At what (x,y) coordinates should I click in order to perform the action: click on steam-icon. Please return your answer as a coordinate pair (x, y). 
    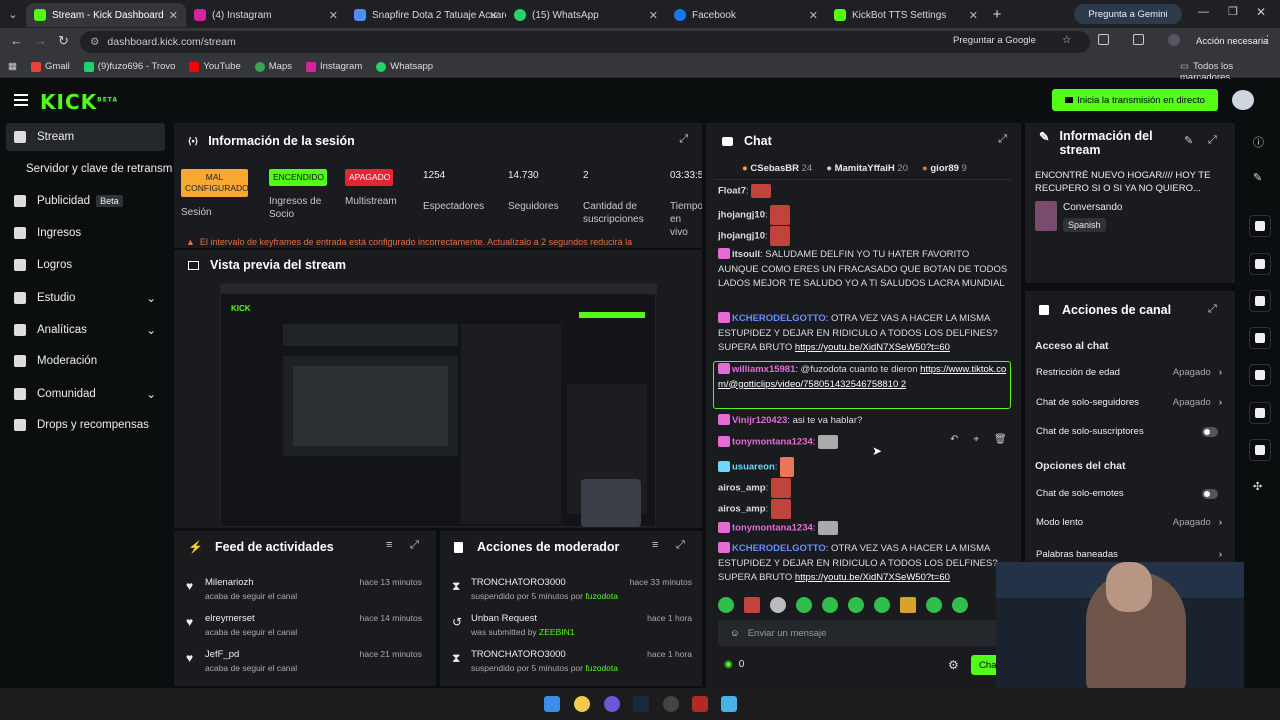
    Looking at the image, I should click on (641, 704).